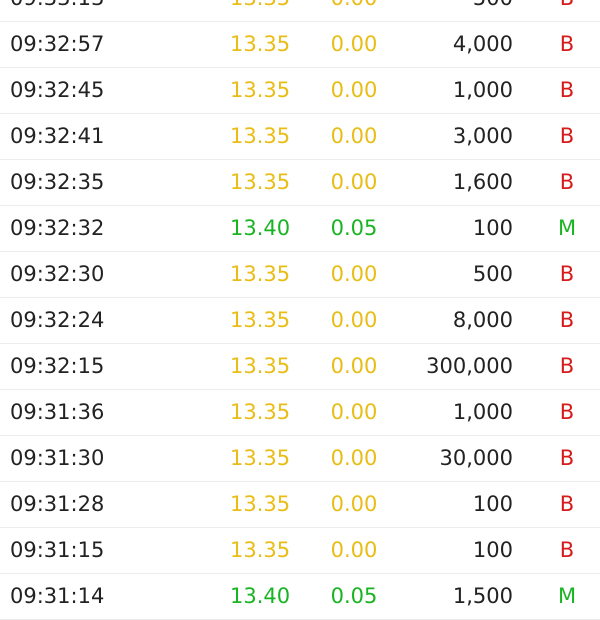 This screenshot has width=600, height=620. Describe the element at coordinates (300, 183) in the screenshot. I see `trade-row: 09:32:35 13.35 0.00 1,600 B` at that location.